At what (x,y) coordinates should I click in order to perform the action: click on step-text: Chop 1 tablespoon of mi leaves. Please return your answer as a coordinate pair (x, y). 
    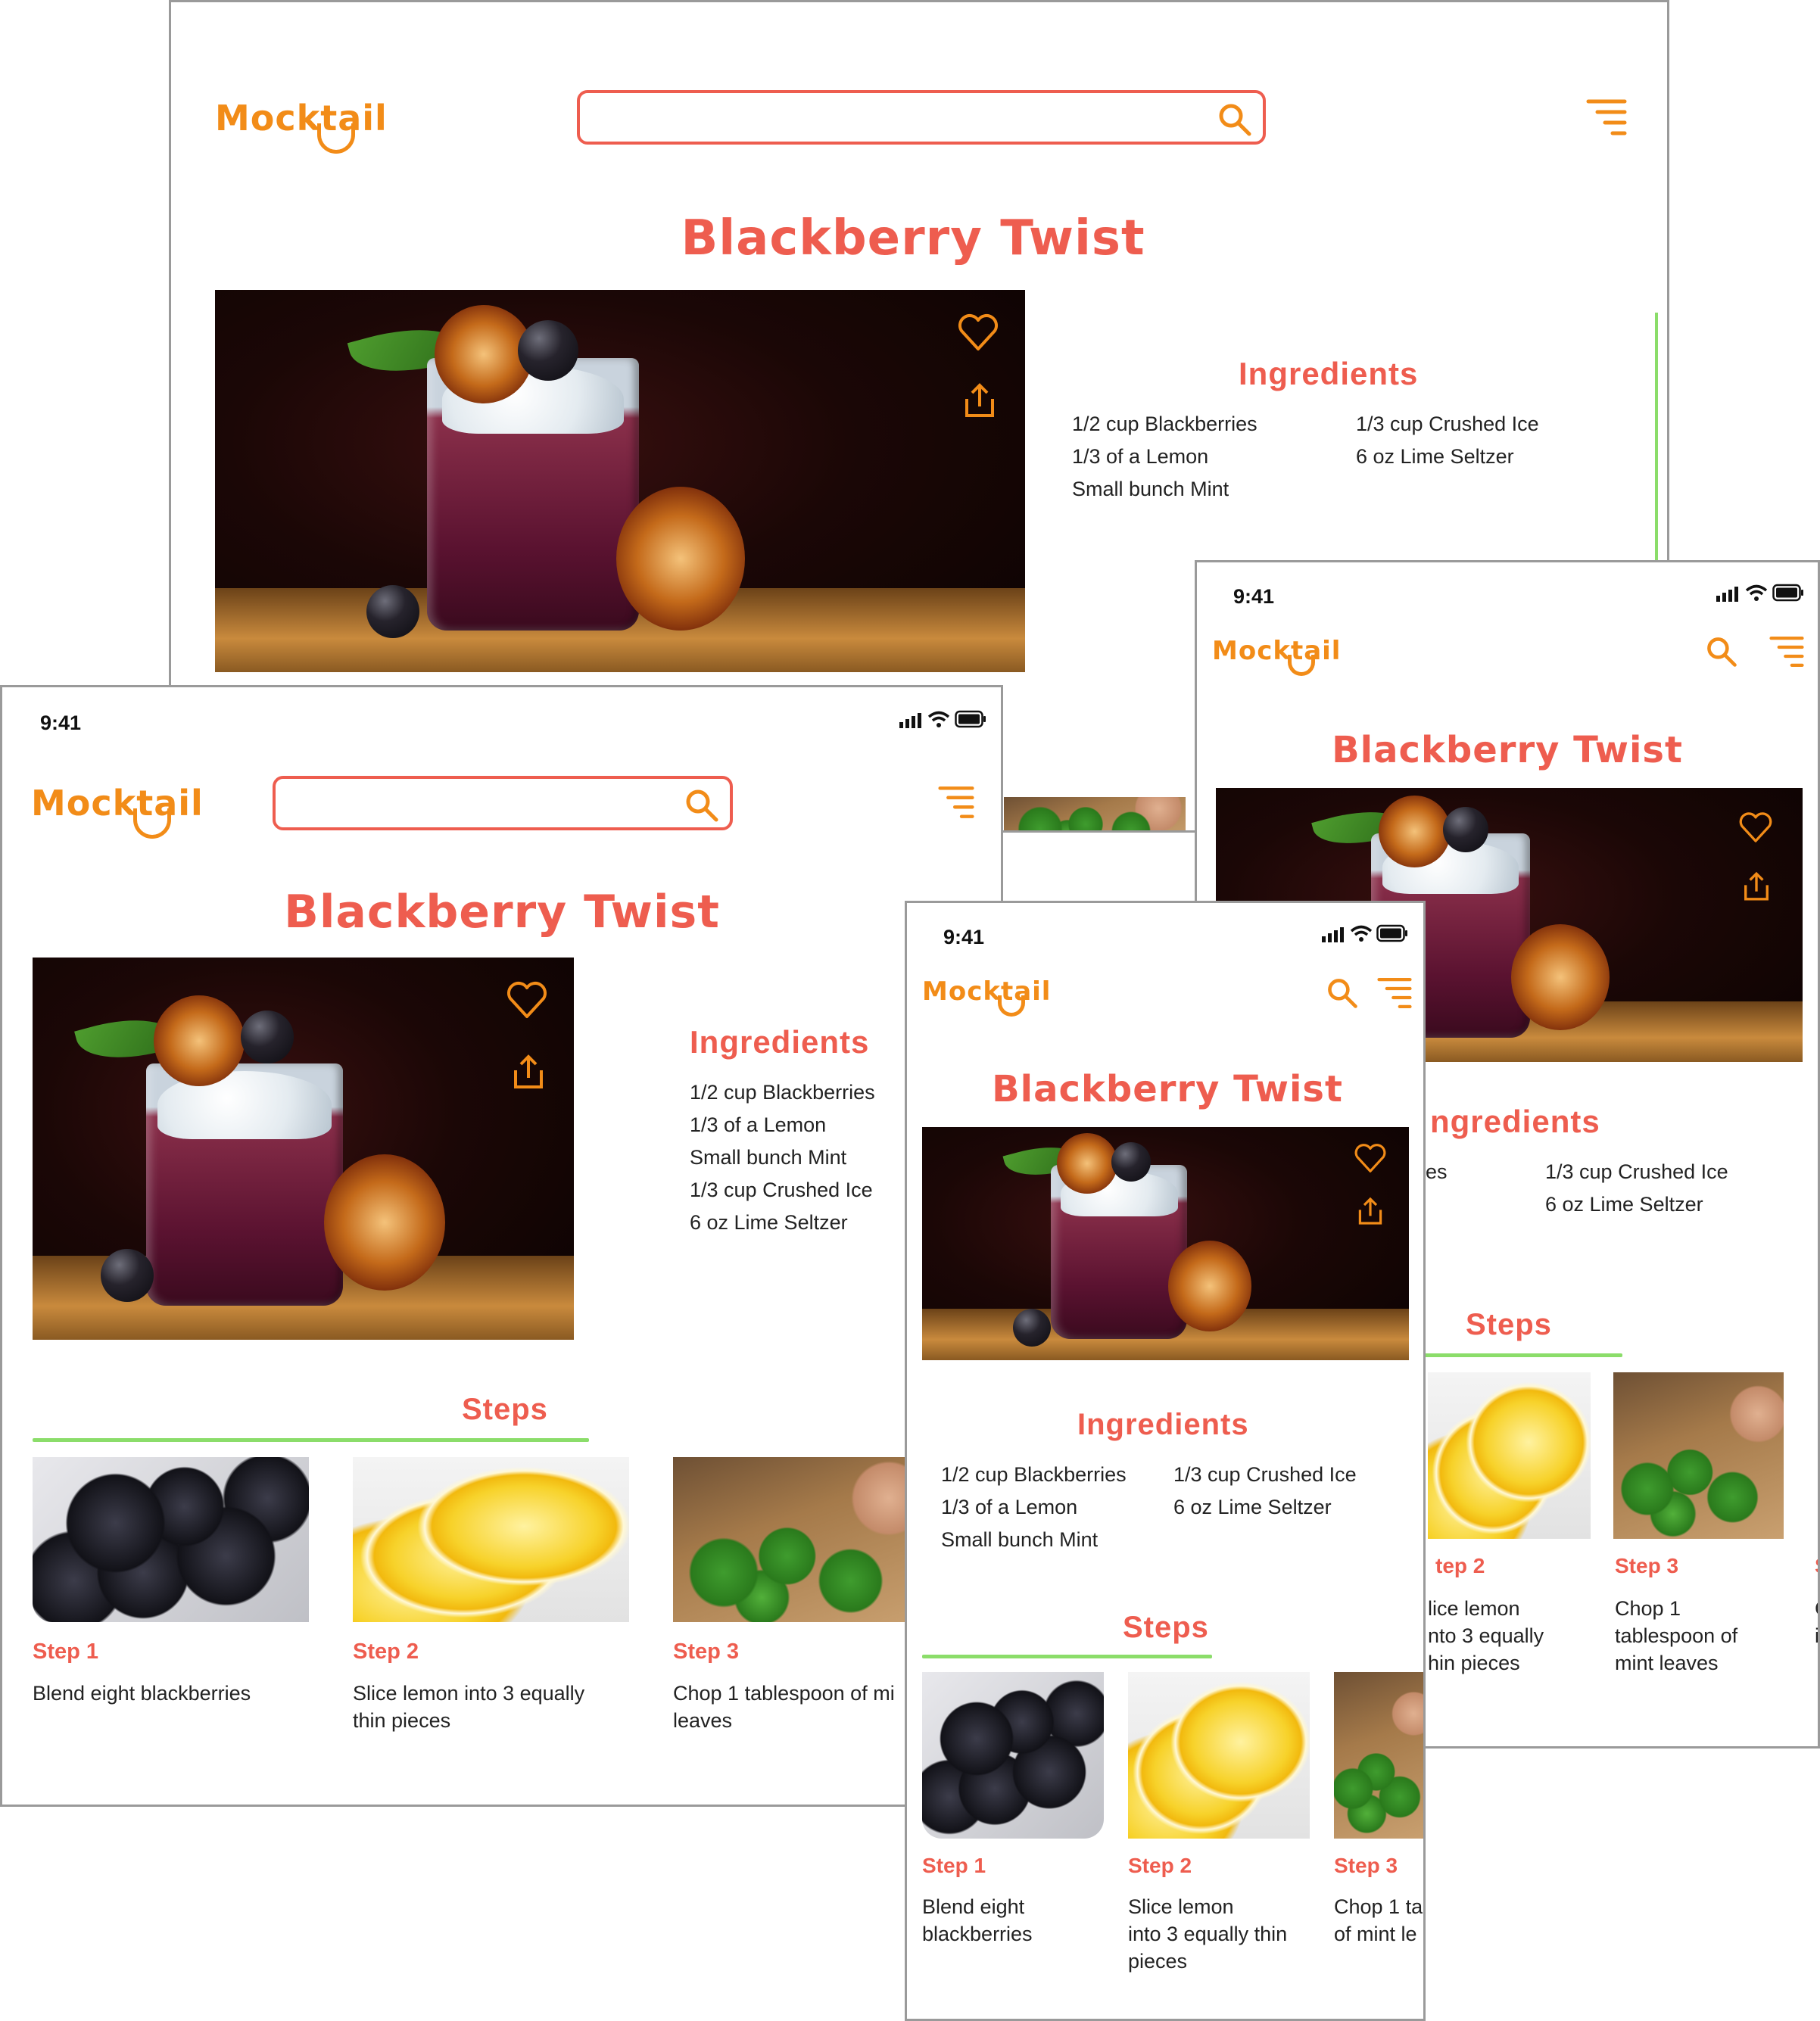
    Looking at the image, I should click on (784, 1707).